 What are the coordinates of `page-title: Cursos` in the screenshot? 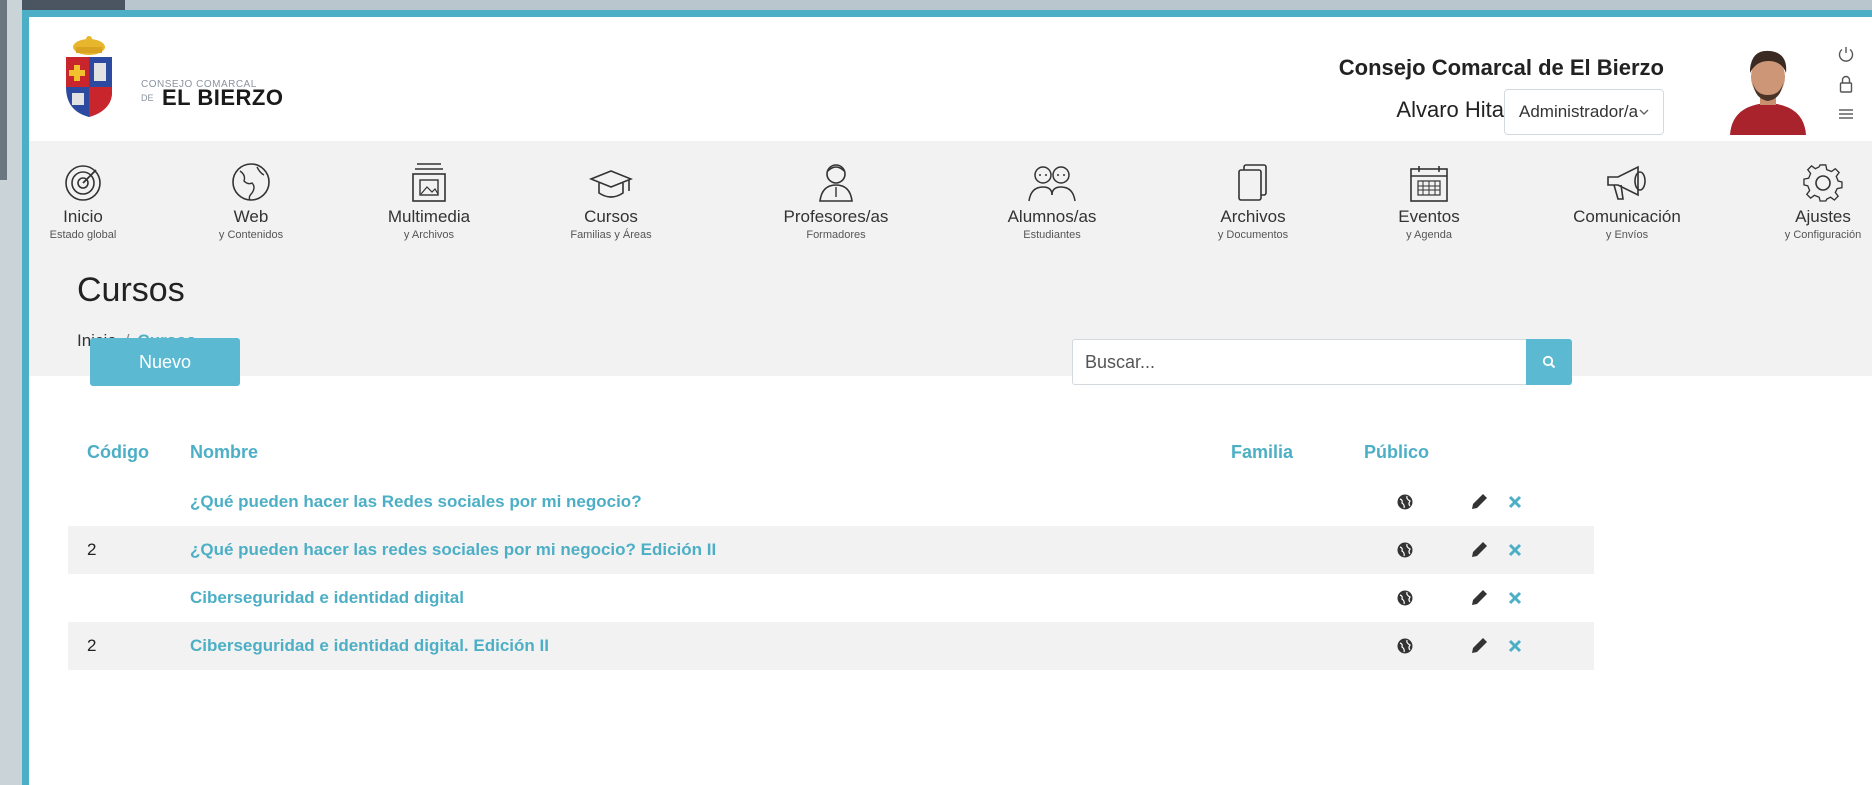 It's located at (131, 290).